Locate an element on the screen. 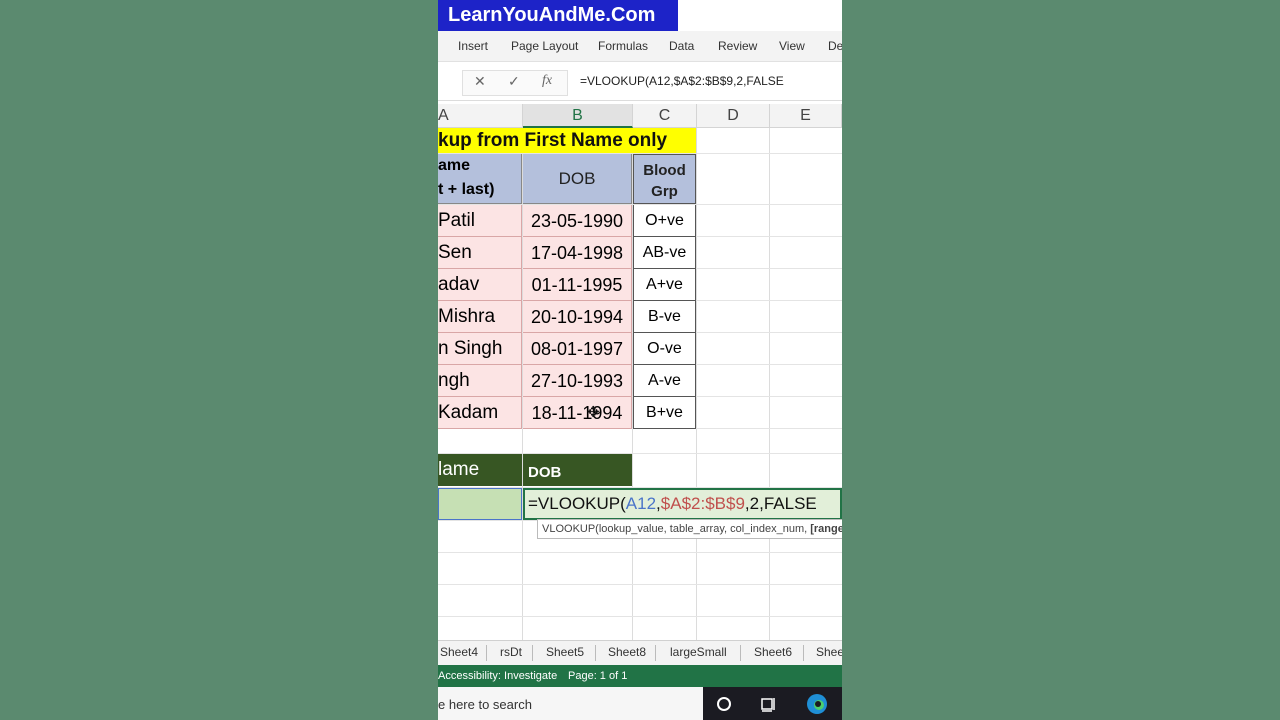  header-full-name-line1: ame is located at coordinates (454, 165).